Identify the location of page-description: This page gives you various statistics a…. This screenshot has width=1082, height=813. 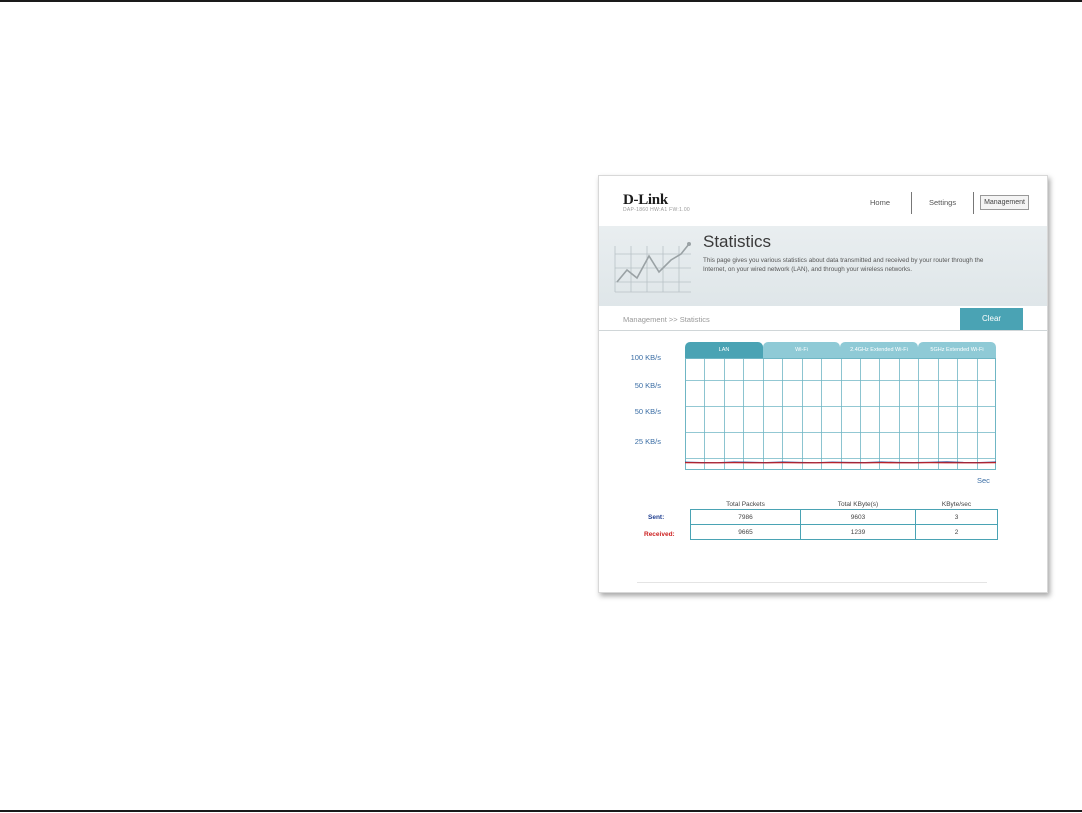
(843, 265).